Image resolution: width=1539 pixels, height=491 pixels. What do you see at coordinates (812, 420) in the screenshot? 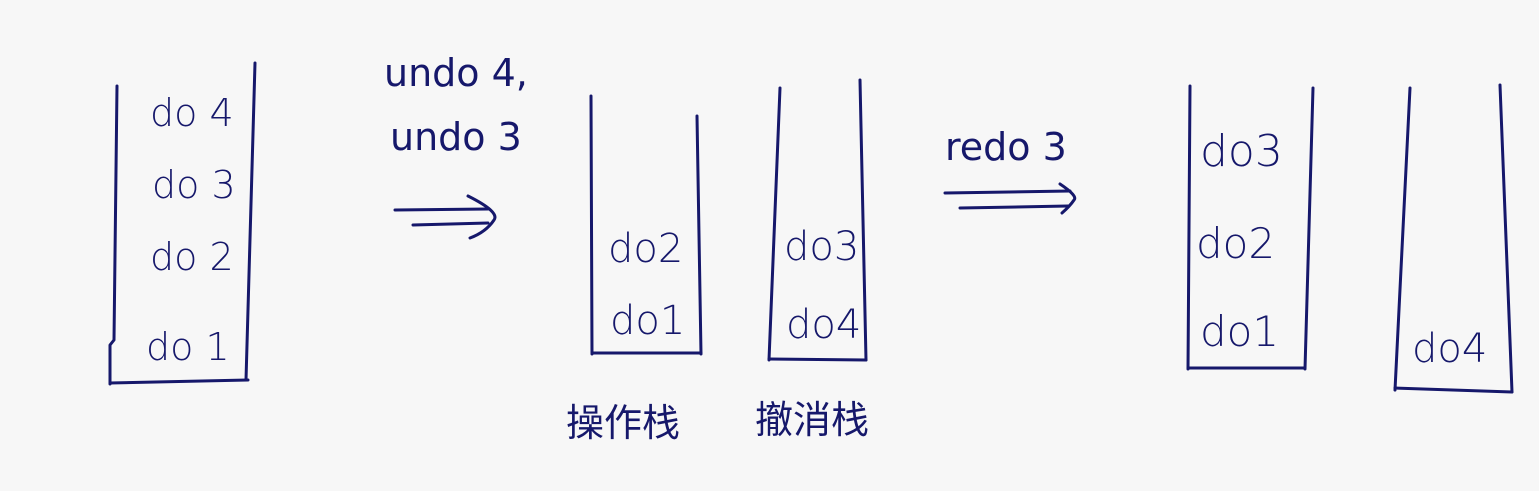
I see `stack-label: 撤消栈` at bounding box center [812, 420].